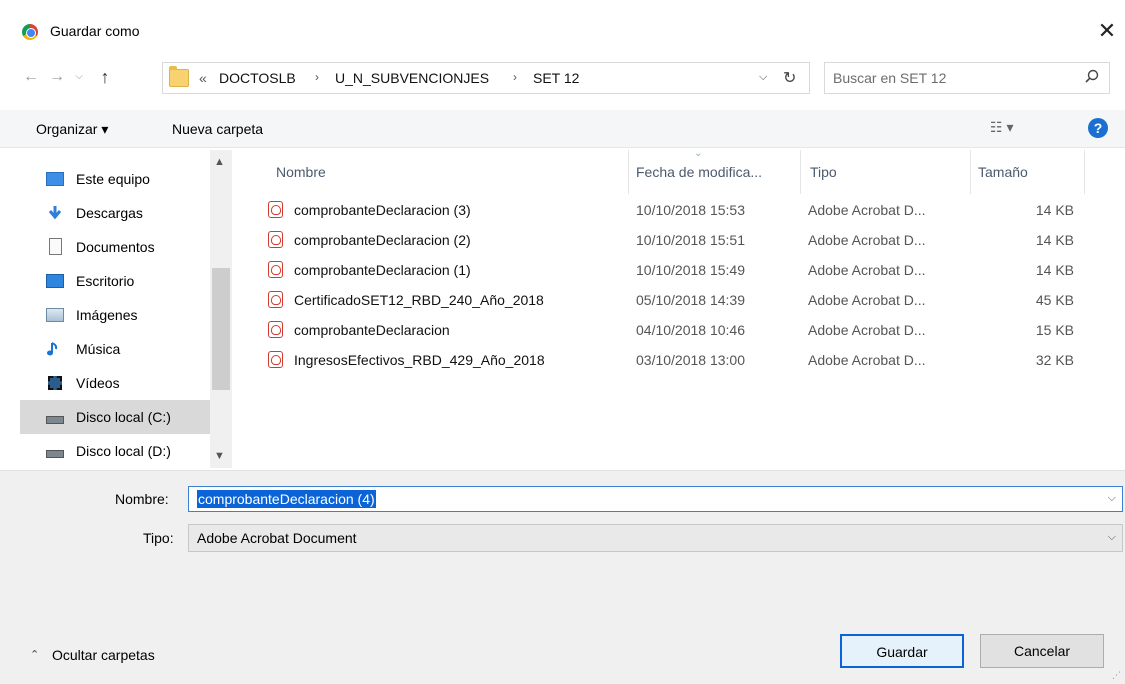 The width and height of the screenshot is (1125, 684). I want to click on up-button: ↑, so click(105, 77).